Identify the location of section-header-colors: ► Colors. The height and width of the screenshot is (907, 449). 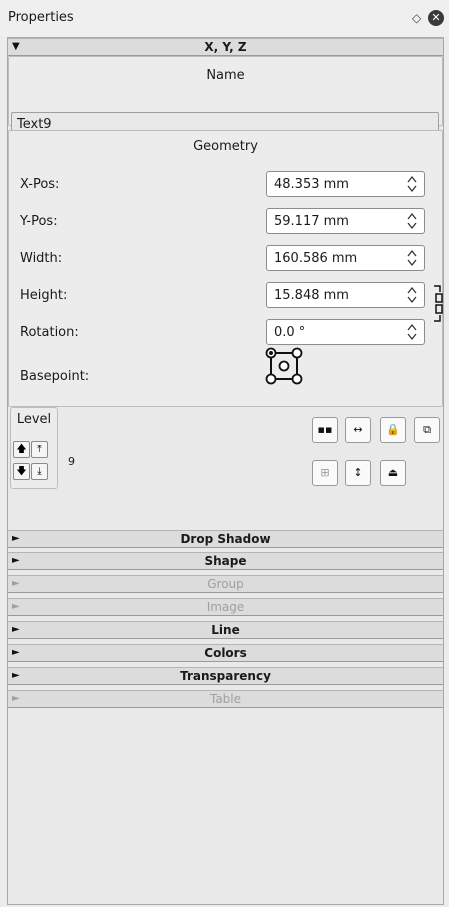
(225, 653).